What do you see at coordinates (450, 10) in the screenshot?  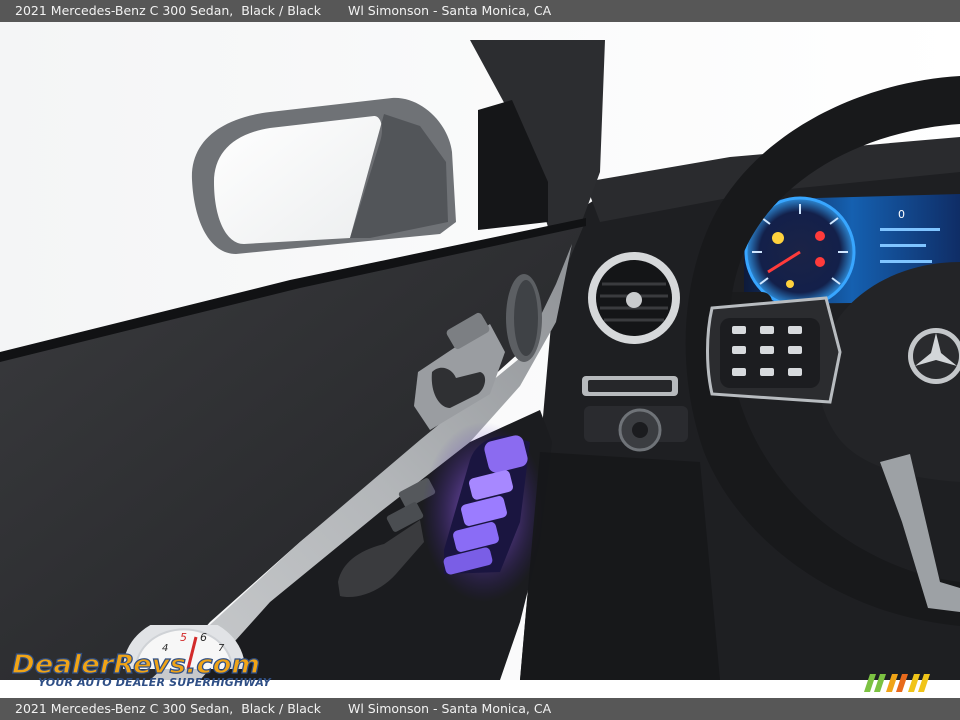 I see `dealer-name: Wl Simonson - Santa Monica, CA` at bounding box center [450, 10].